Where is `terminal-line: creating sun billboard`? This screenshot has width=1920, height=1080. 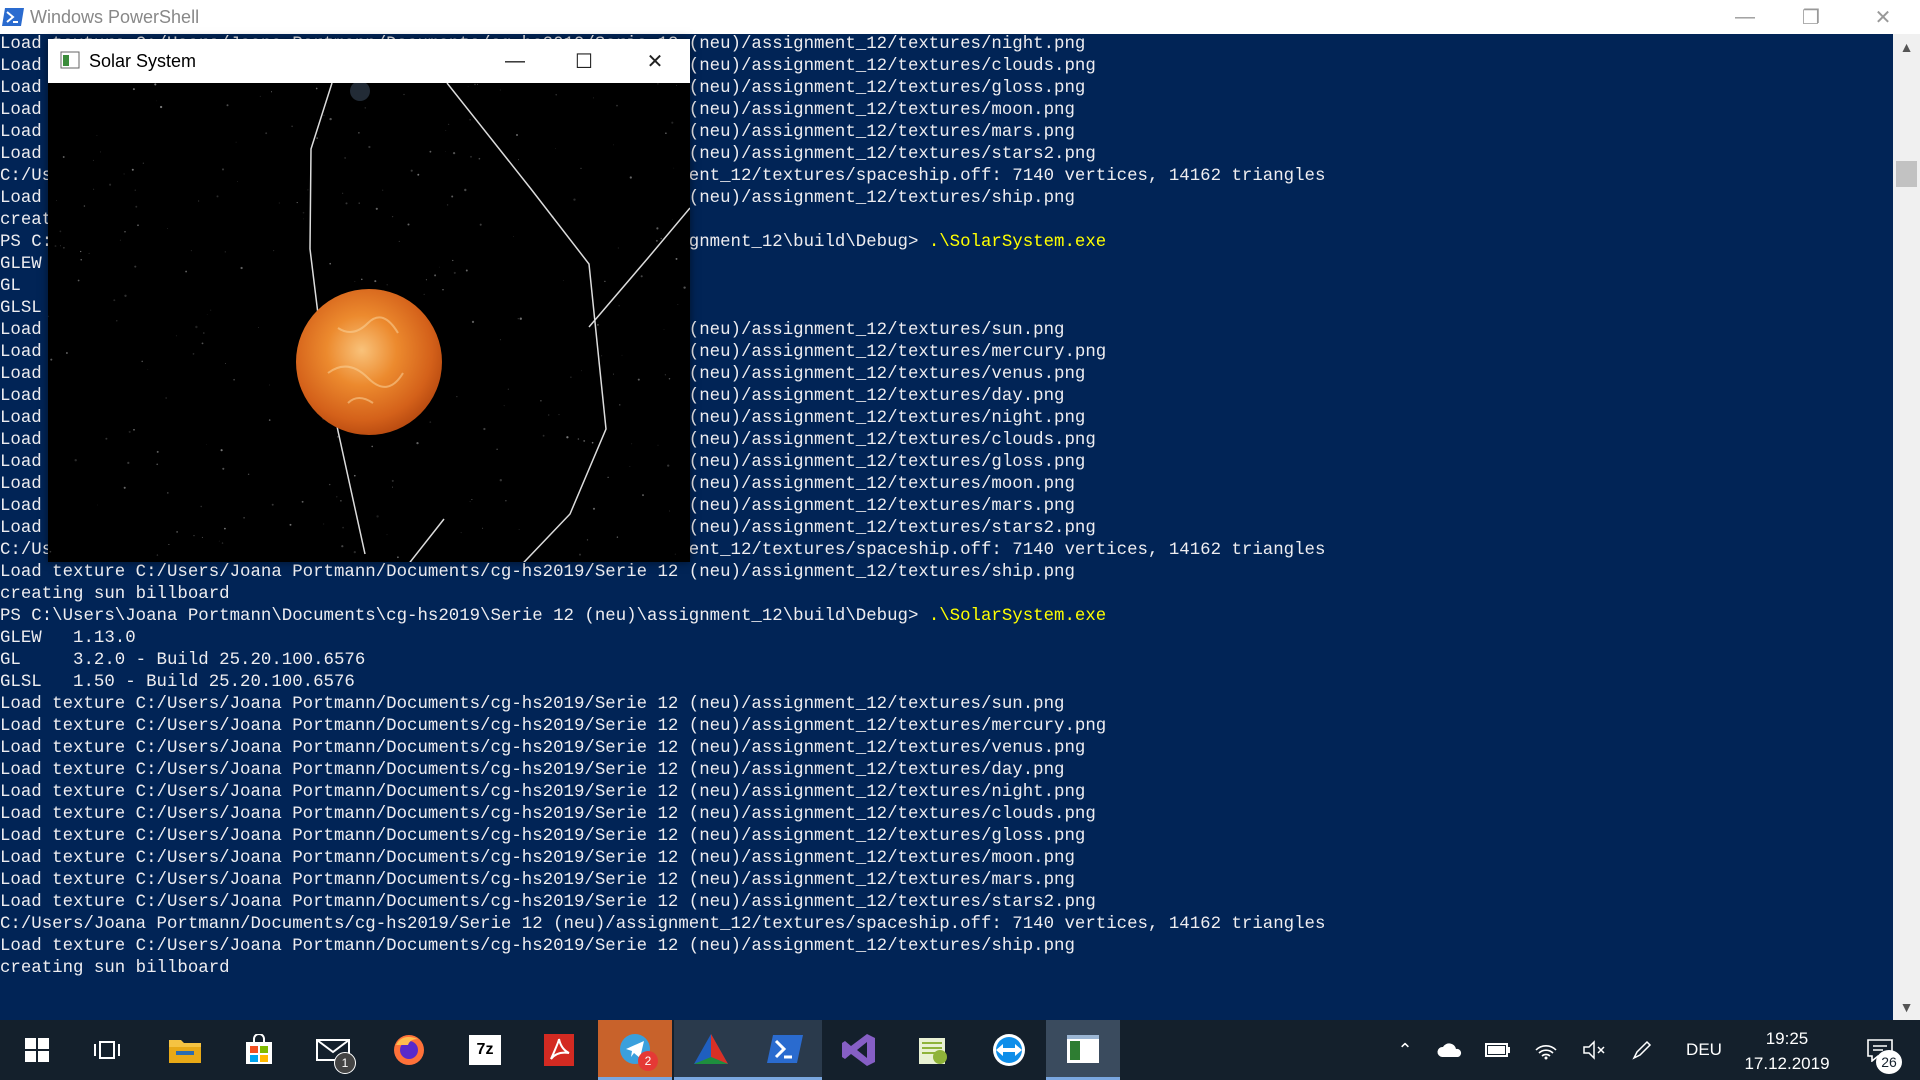
terminal-line: creating sun billboard is located at coordinates (662, 969).